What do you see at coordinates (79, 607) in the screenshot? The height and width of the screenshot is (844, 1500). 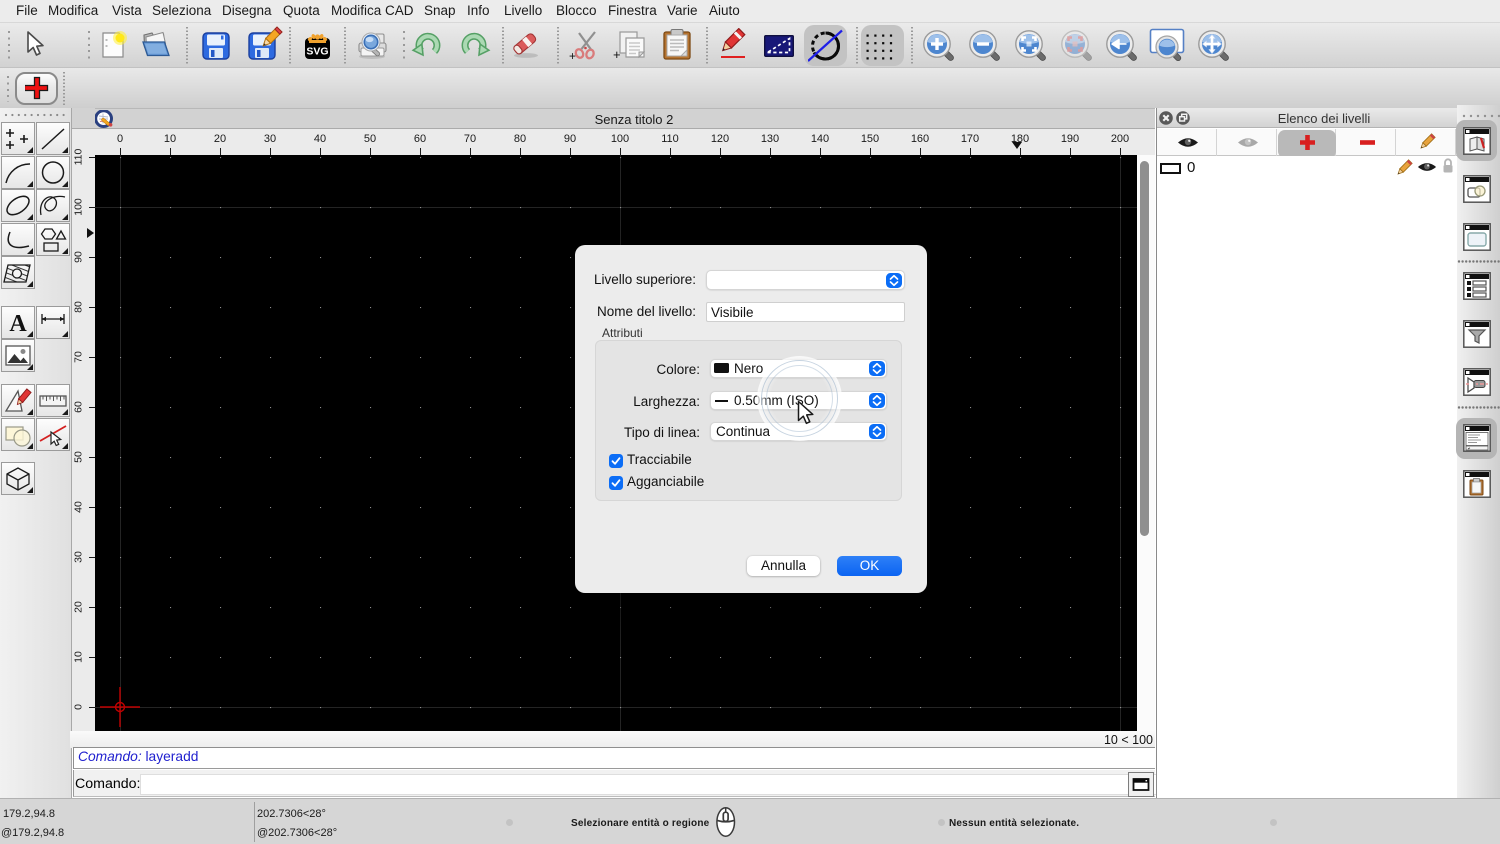 I see `svg-text: 20` at bounding box center [79, 607].